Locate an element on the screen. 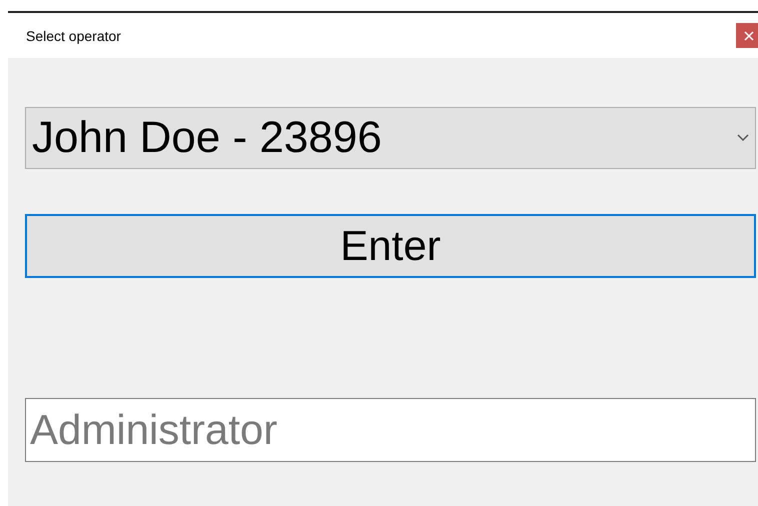 The width and height of the screenshot is (758, 506). close-icon is located at coordinates (749, 35).